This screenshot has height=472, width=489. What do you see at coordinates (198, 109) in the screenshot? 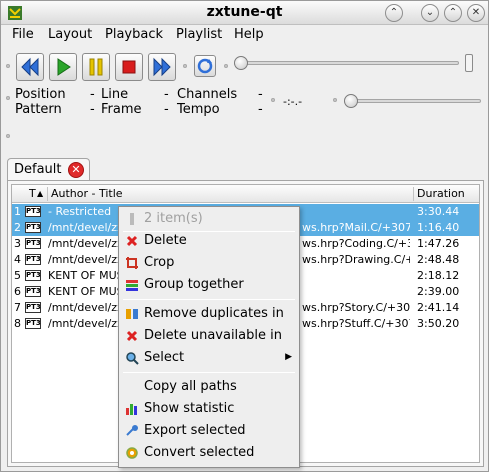
I see `tempo-label: Tempo` at bounding box center [198, 109].